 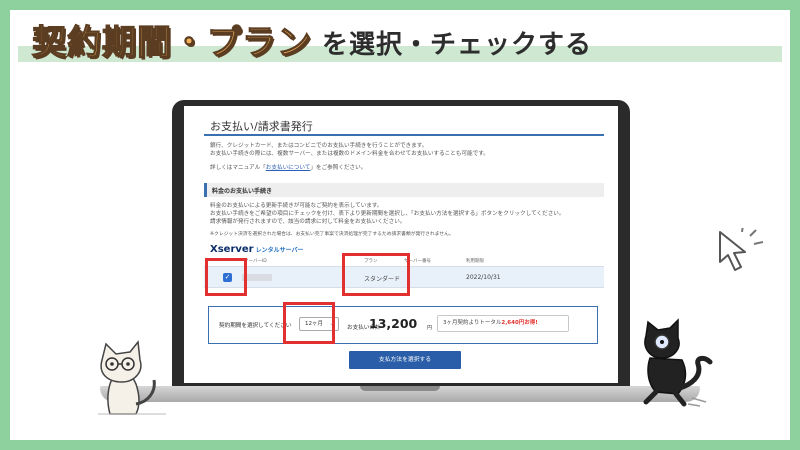 I want to click on manual-prefix: 詳しくはマニュアル「, so click(x=238, y=168).